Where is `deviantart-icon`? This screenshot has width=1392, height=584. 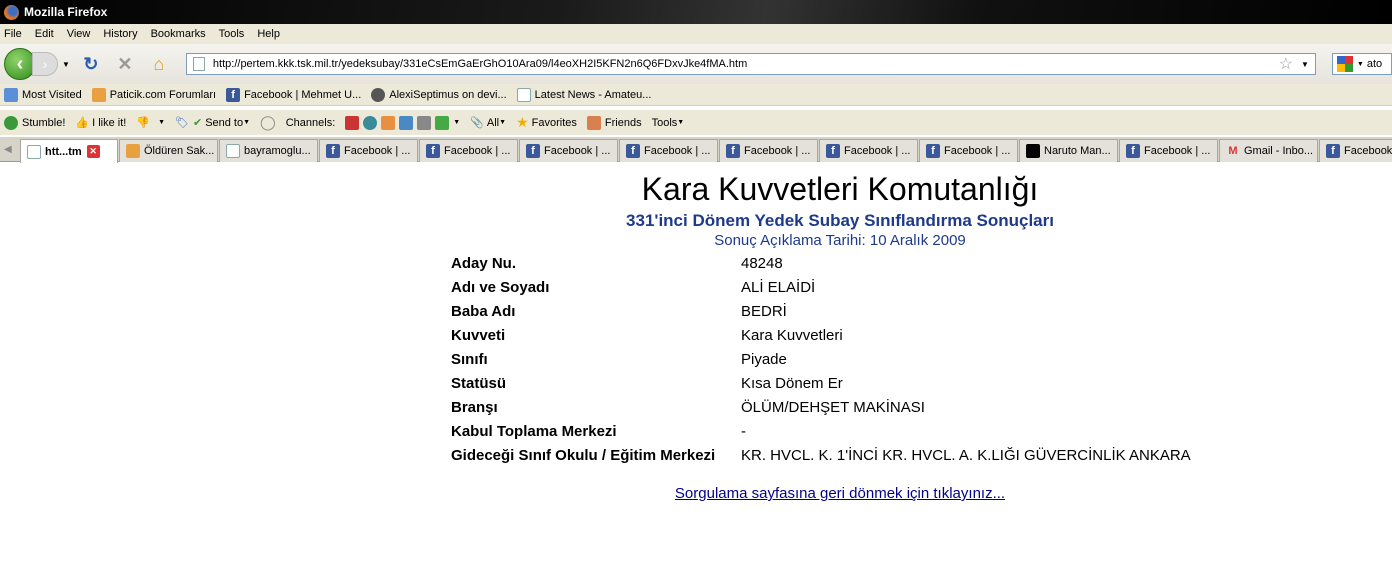 deviantart-icon is located at coordinates (378, 94).